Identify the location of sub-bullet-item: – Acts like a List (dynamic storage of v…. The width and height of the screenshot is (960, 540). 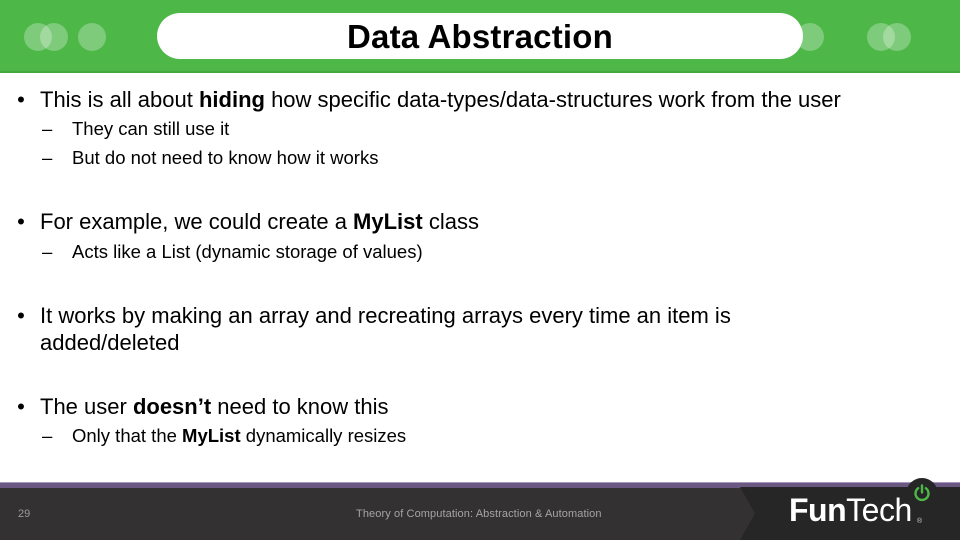
(232, 252).